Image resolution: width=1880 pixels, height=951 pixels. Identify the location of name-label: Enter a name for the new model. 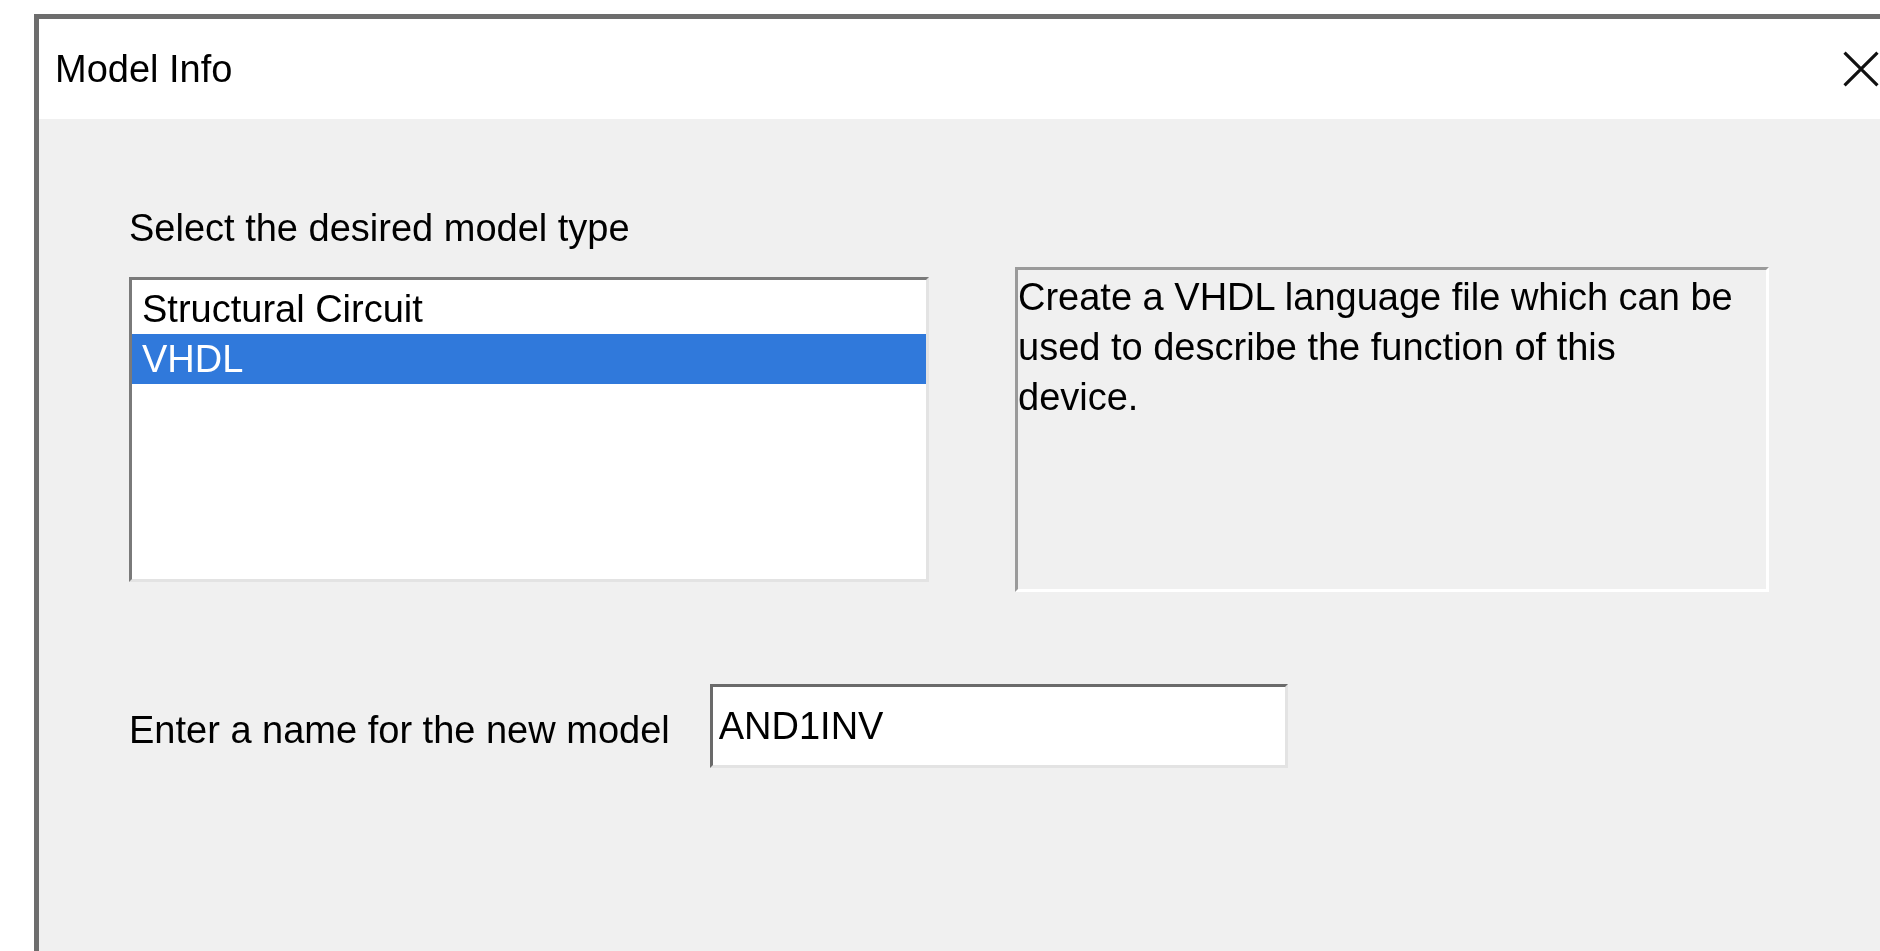
(399, 730).